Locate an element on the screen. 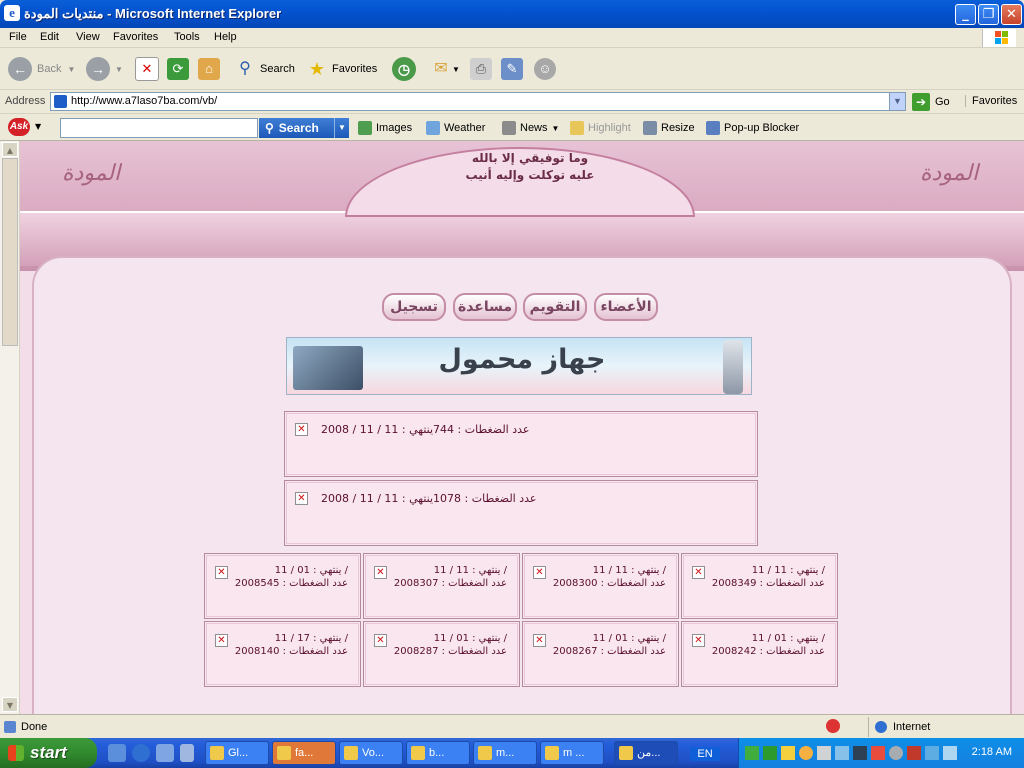 This screenshot has height=768, width=1024. address-input: http://www.a7laso7ba.com/vb/ ▼ is located at coordinates (478, 101).